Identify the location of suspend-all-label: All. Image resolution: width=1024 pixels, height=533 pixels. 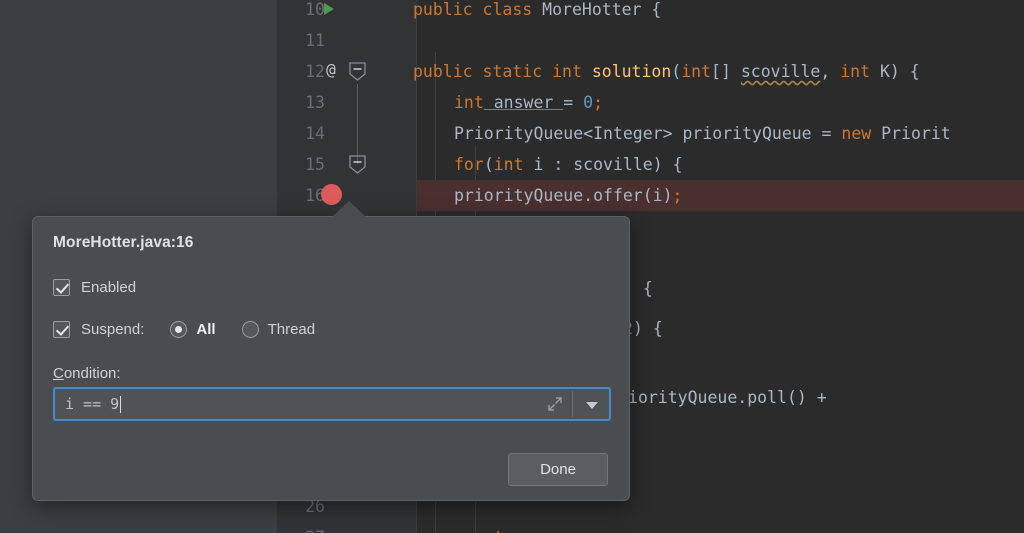
(206, 329).